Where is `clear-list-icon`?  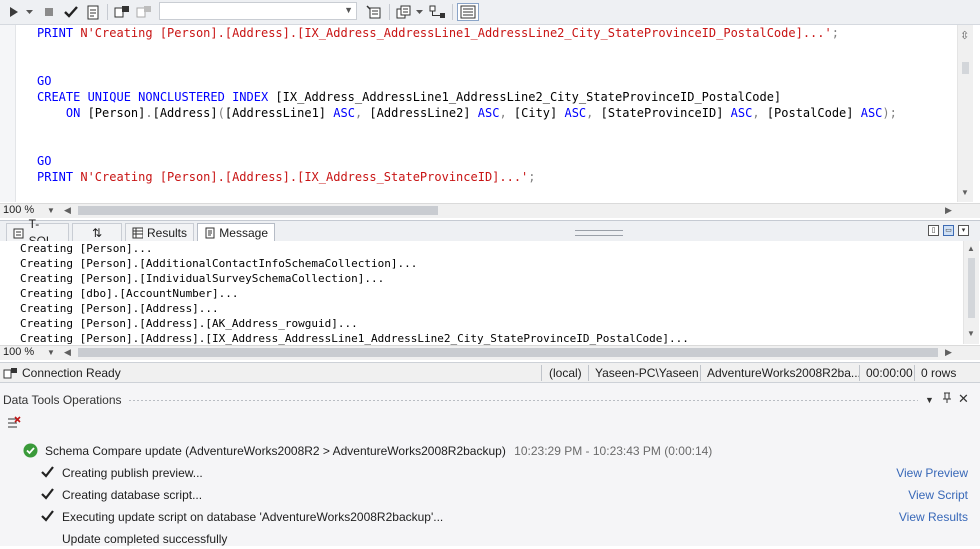 clear-list-icon is located at coordinates (14, 422).